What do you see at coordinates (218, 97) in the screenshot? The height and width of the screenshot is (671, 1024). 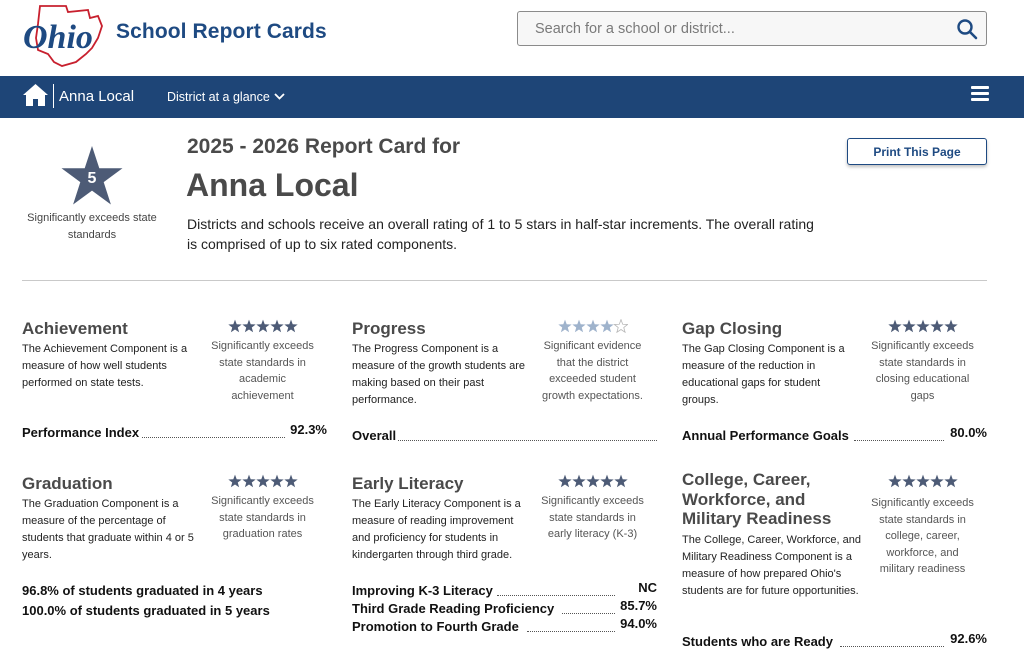 I see `glance-label: District at a glance` at bounding box center [218, 97].